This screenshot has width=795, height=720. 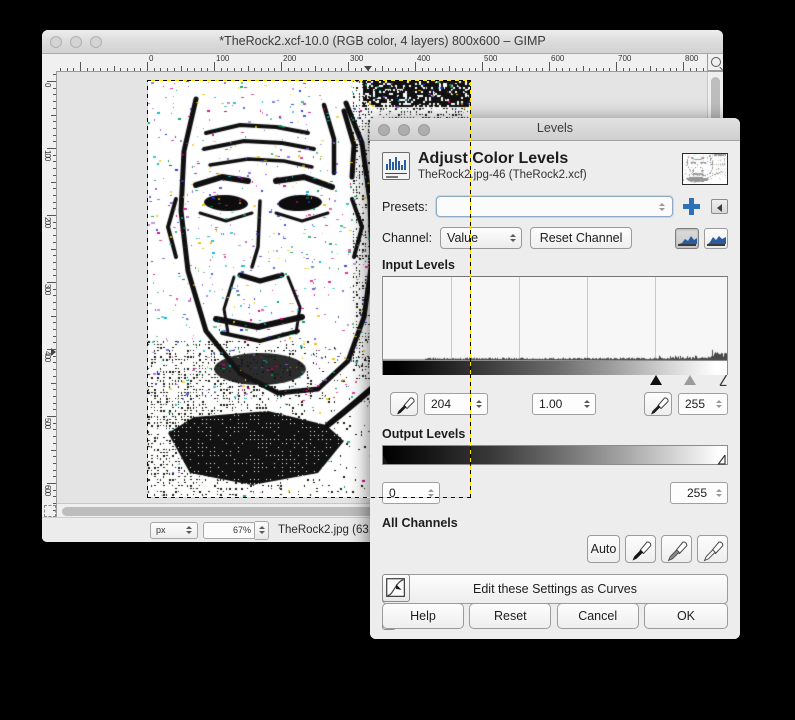 I want to click on white-point-picker-all, so click(x=712, y=549).